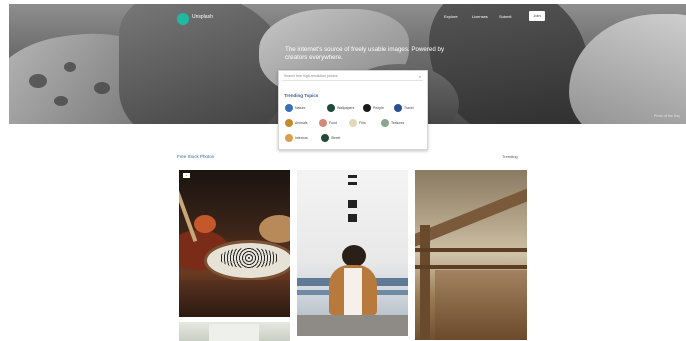 Image resolution: width=686 pixels, height=341 pixels. What do you see at coordinates (627, 69) in the screenshot?
I see `hero-rock` at bounding box center [627, 69].